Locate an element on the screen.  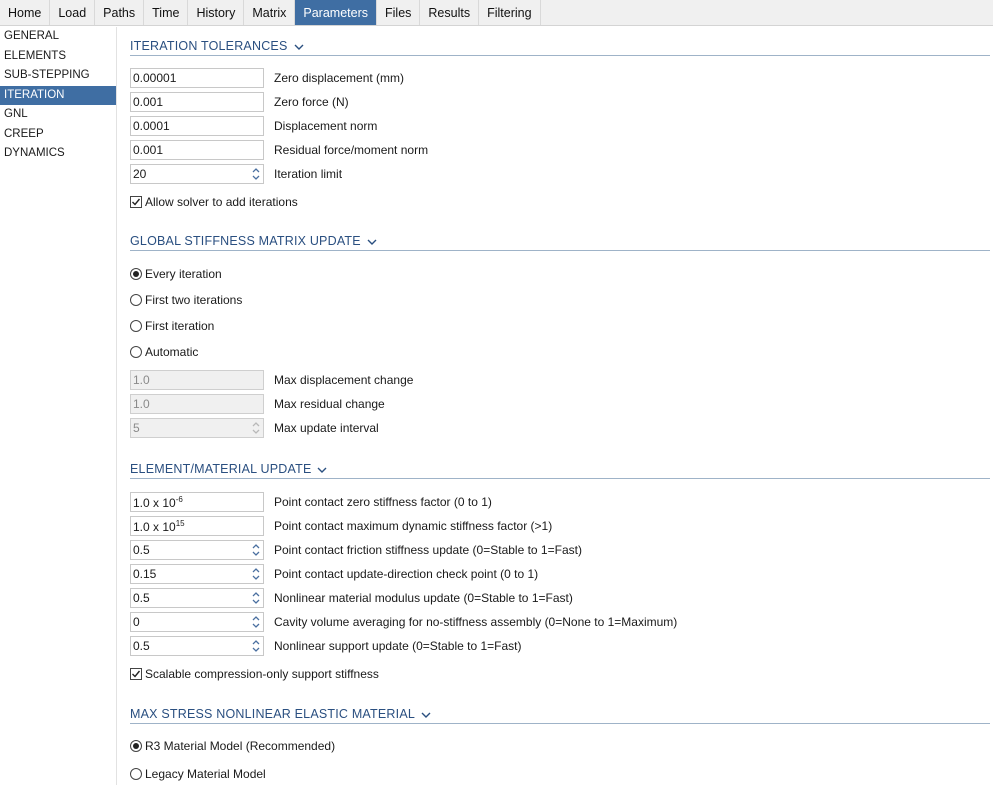
section-element-material: ELEMENT/MATERIAL UPDATE is located at coordinates (560, 469).